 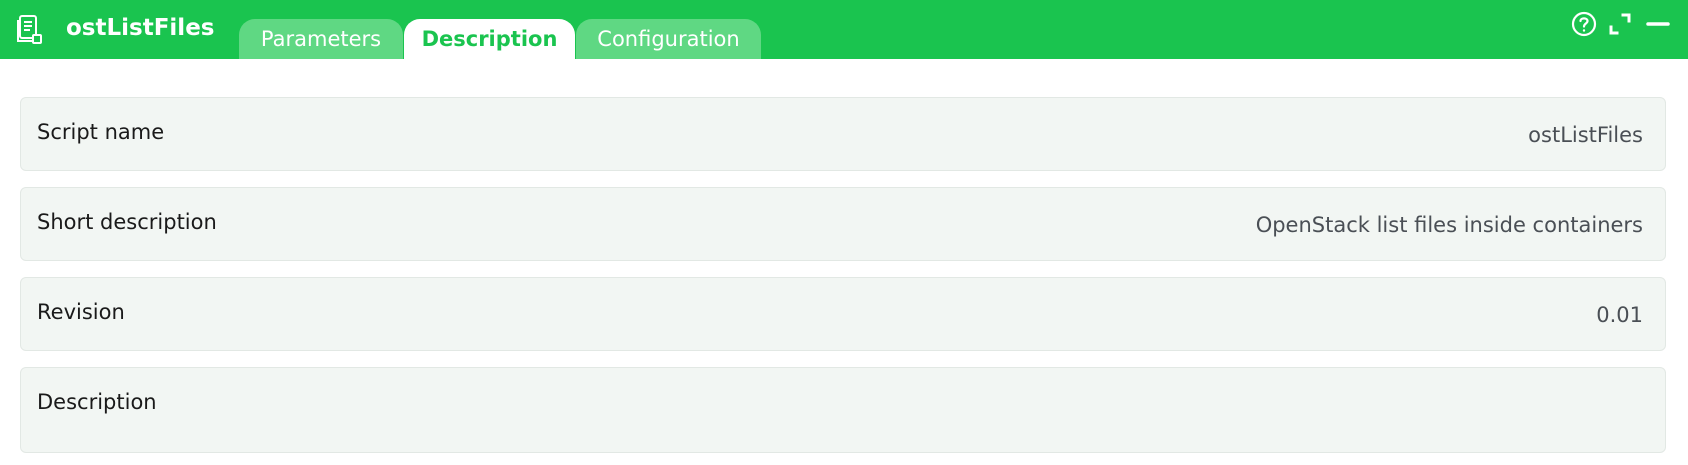 What do you see at coordinates (140, 28) in the screenshot?
I see `window-title: ostListFiles` at bounding box center [140, 28].